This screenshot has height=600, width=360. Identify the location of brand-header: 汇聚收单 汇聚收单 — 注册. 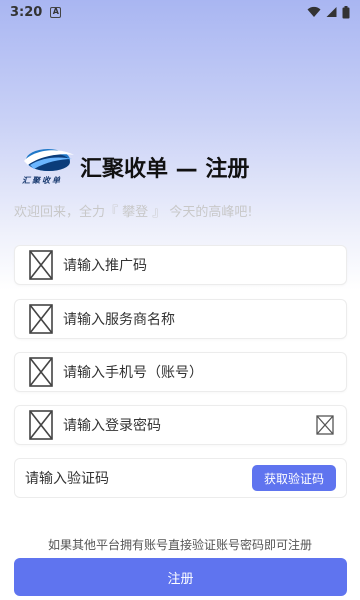
(170, 167).